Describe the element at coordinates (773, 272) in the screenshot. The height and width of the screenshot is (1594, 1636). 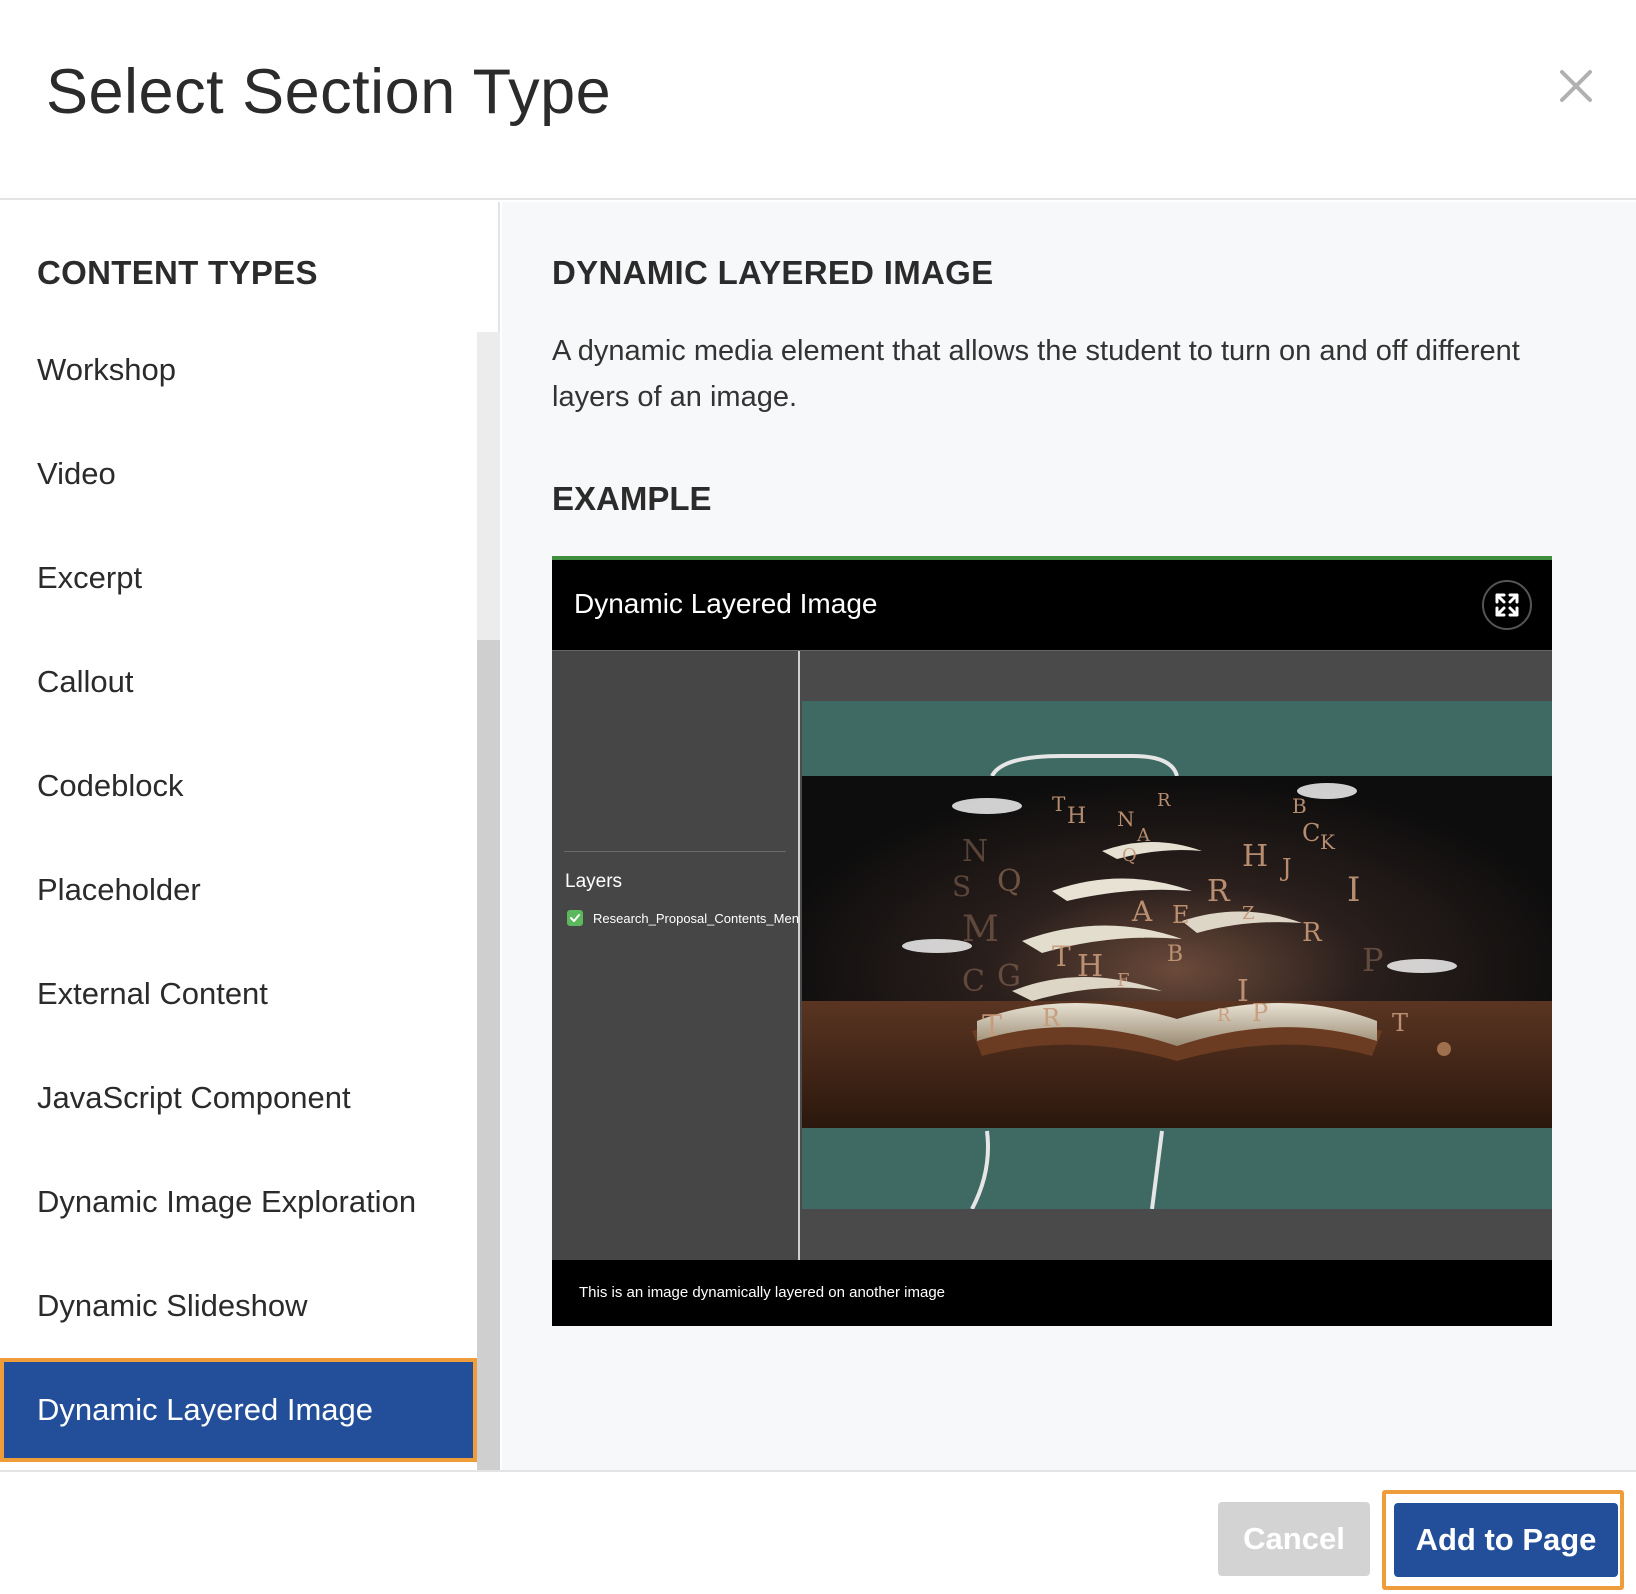
I see `section-type-title: DYNAMIC LAYERED IMAGE` at that location.